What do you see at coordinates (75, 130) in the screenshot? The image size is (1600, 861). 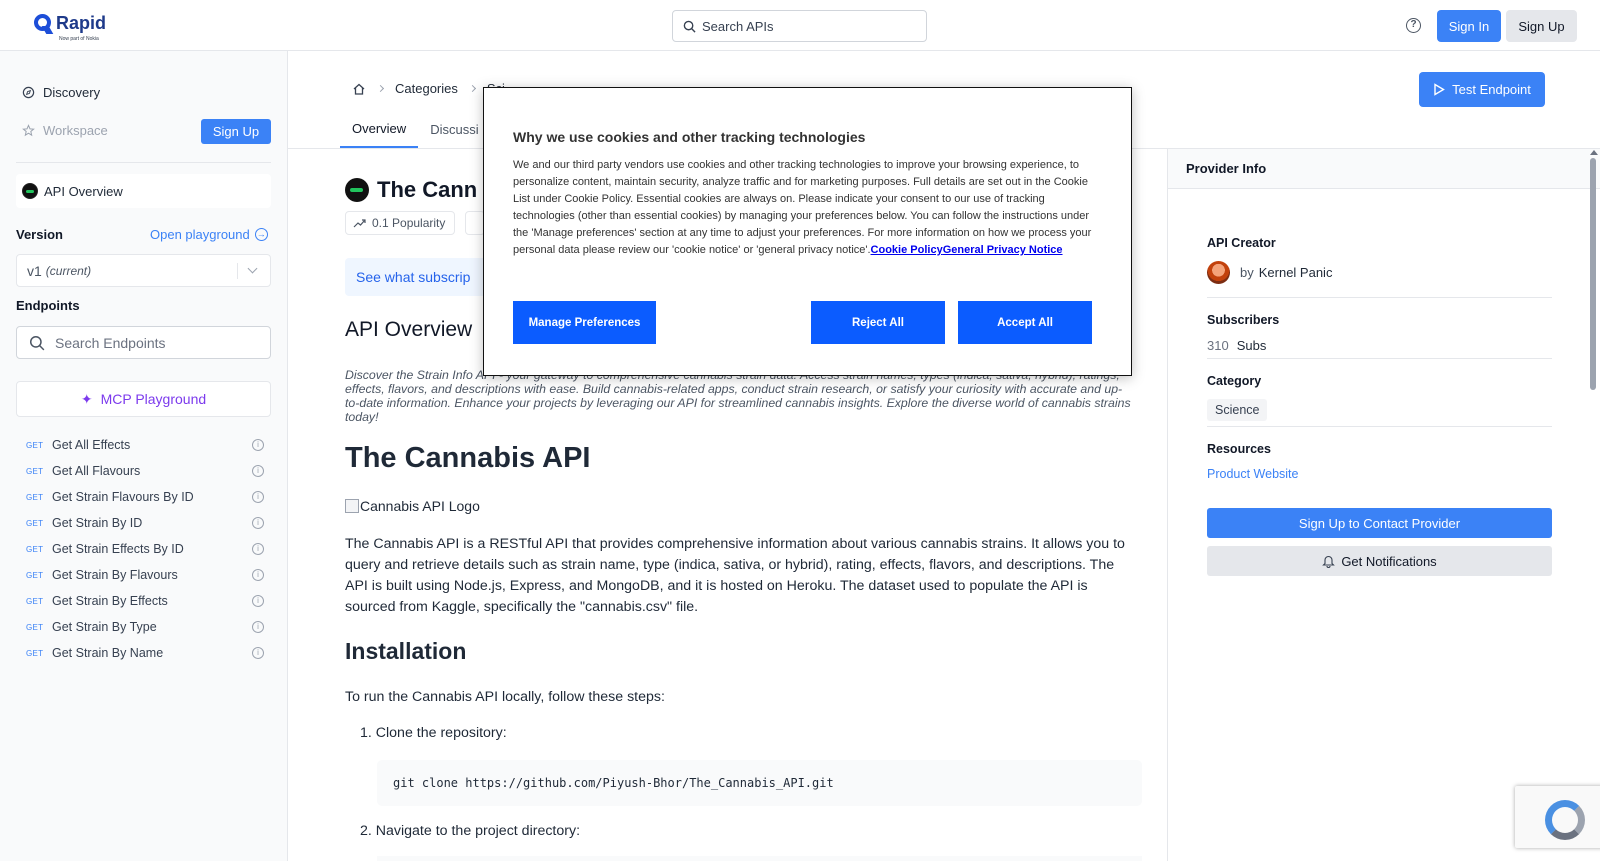 I see `sidebar-item-label: Workspace` at bounding box center [75, 130].